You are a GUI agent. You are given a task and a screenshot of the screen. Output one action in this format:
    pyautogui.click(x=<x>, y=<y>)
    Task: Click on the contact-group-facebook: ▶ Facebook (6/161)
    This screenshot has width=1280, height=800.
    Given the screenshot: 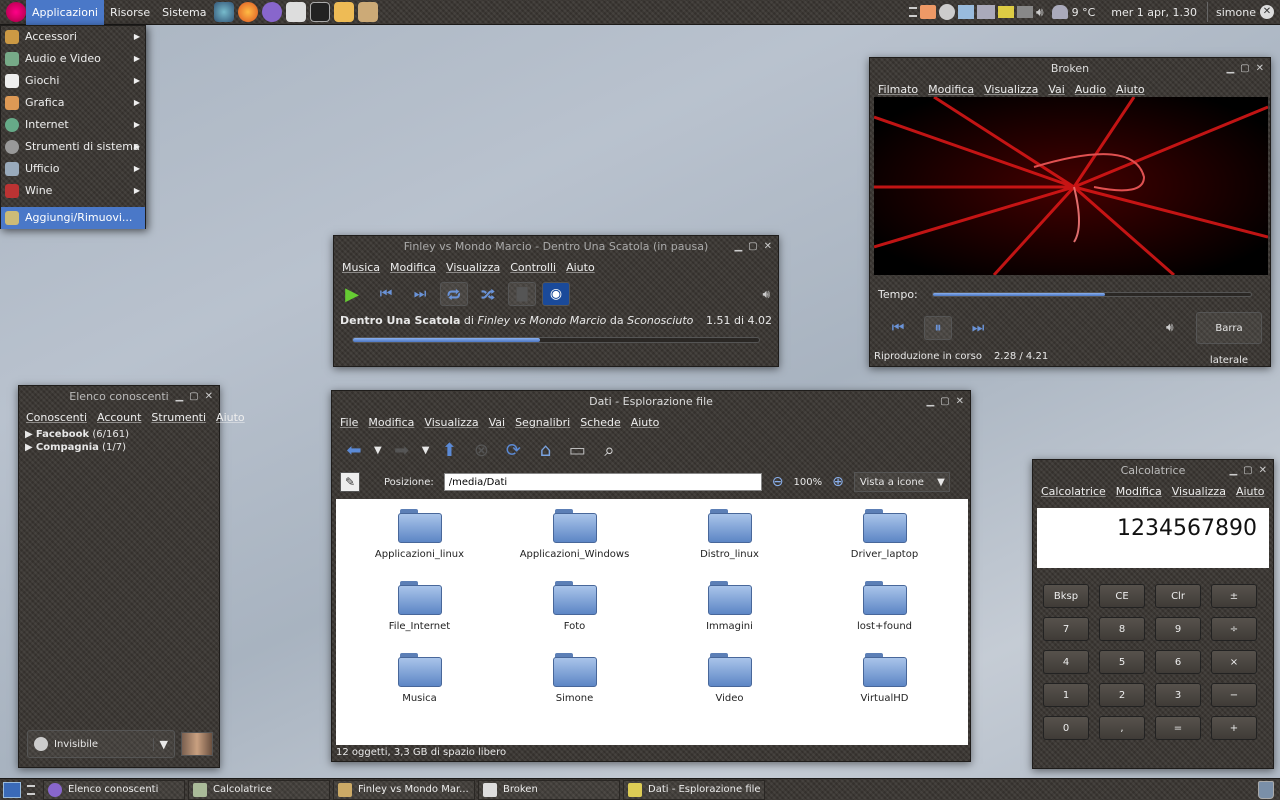 What is the action you would take?
    pyautogui.click(x=119, y=434)
    